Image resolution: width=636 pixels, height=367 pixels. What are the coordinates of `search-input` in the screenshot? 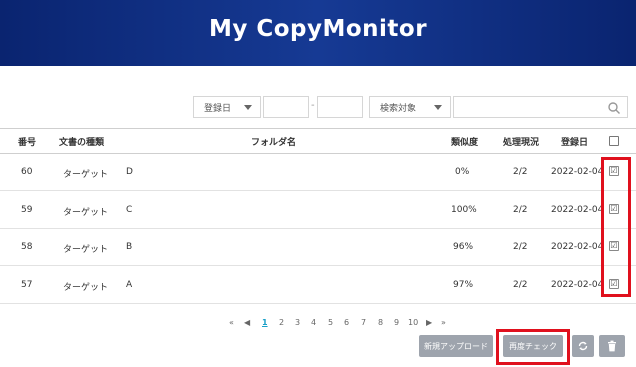 It's located at (540, 107).